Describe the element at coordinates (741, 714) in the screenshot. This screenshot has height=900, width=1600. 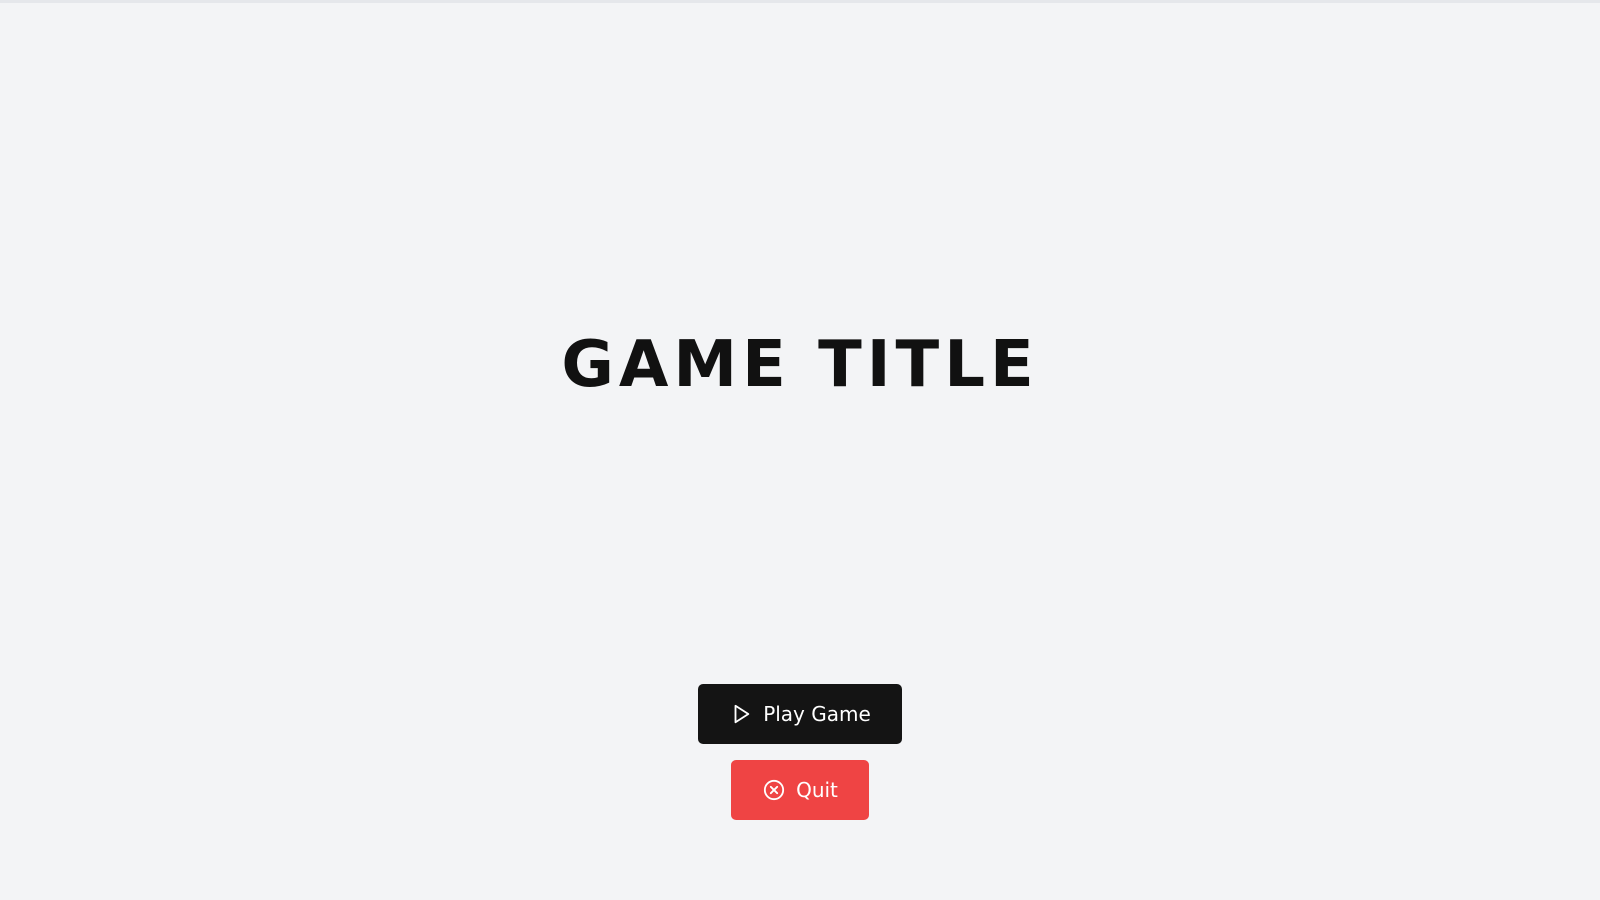
I see `play-icon` at that location.